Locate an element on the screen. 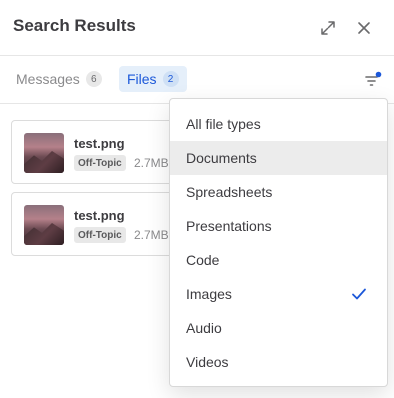  file-filter-button is located at coordinates (373, 80).